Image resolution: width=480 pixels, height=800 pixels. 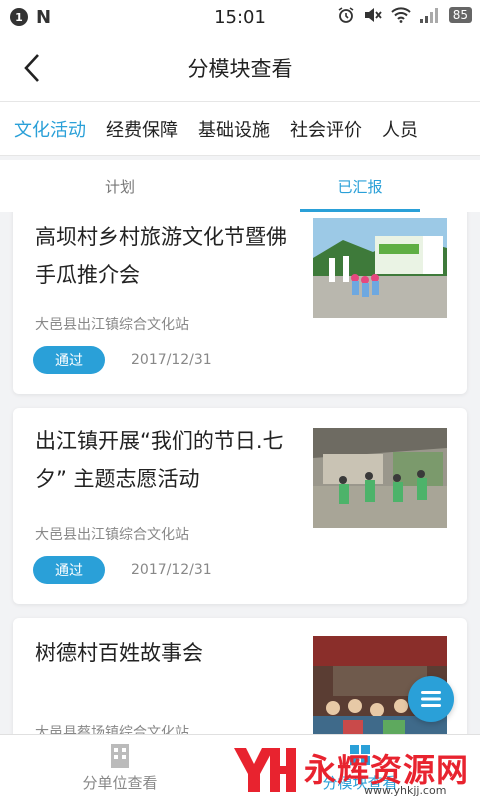 I want to click on page-title: 分模块查看, so click(x=240, y=68).